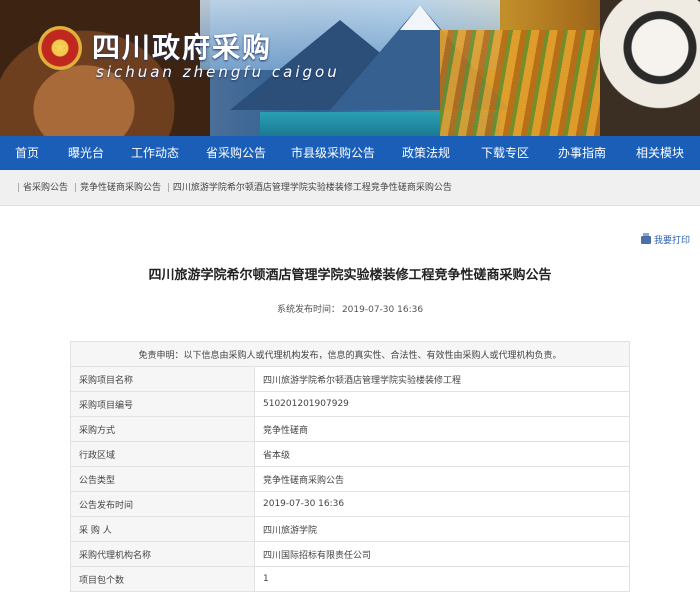 The image size is (700, 595). I want to click on table-row: 采购方式 竞争性磋商, so click(350, 429).